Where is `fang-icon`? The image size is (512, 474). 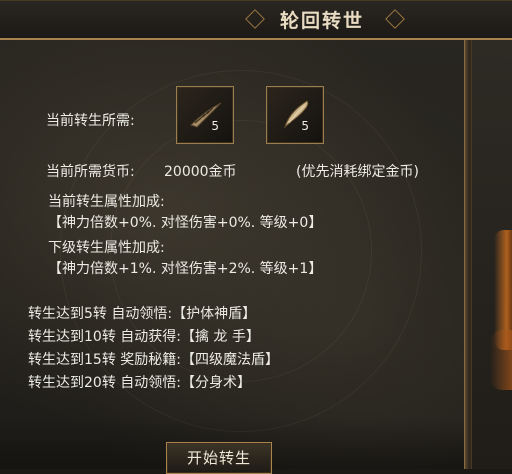
fang-icon is located at coordinates (296, 114).